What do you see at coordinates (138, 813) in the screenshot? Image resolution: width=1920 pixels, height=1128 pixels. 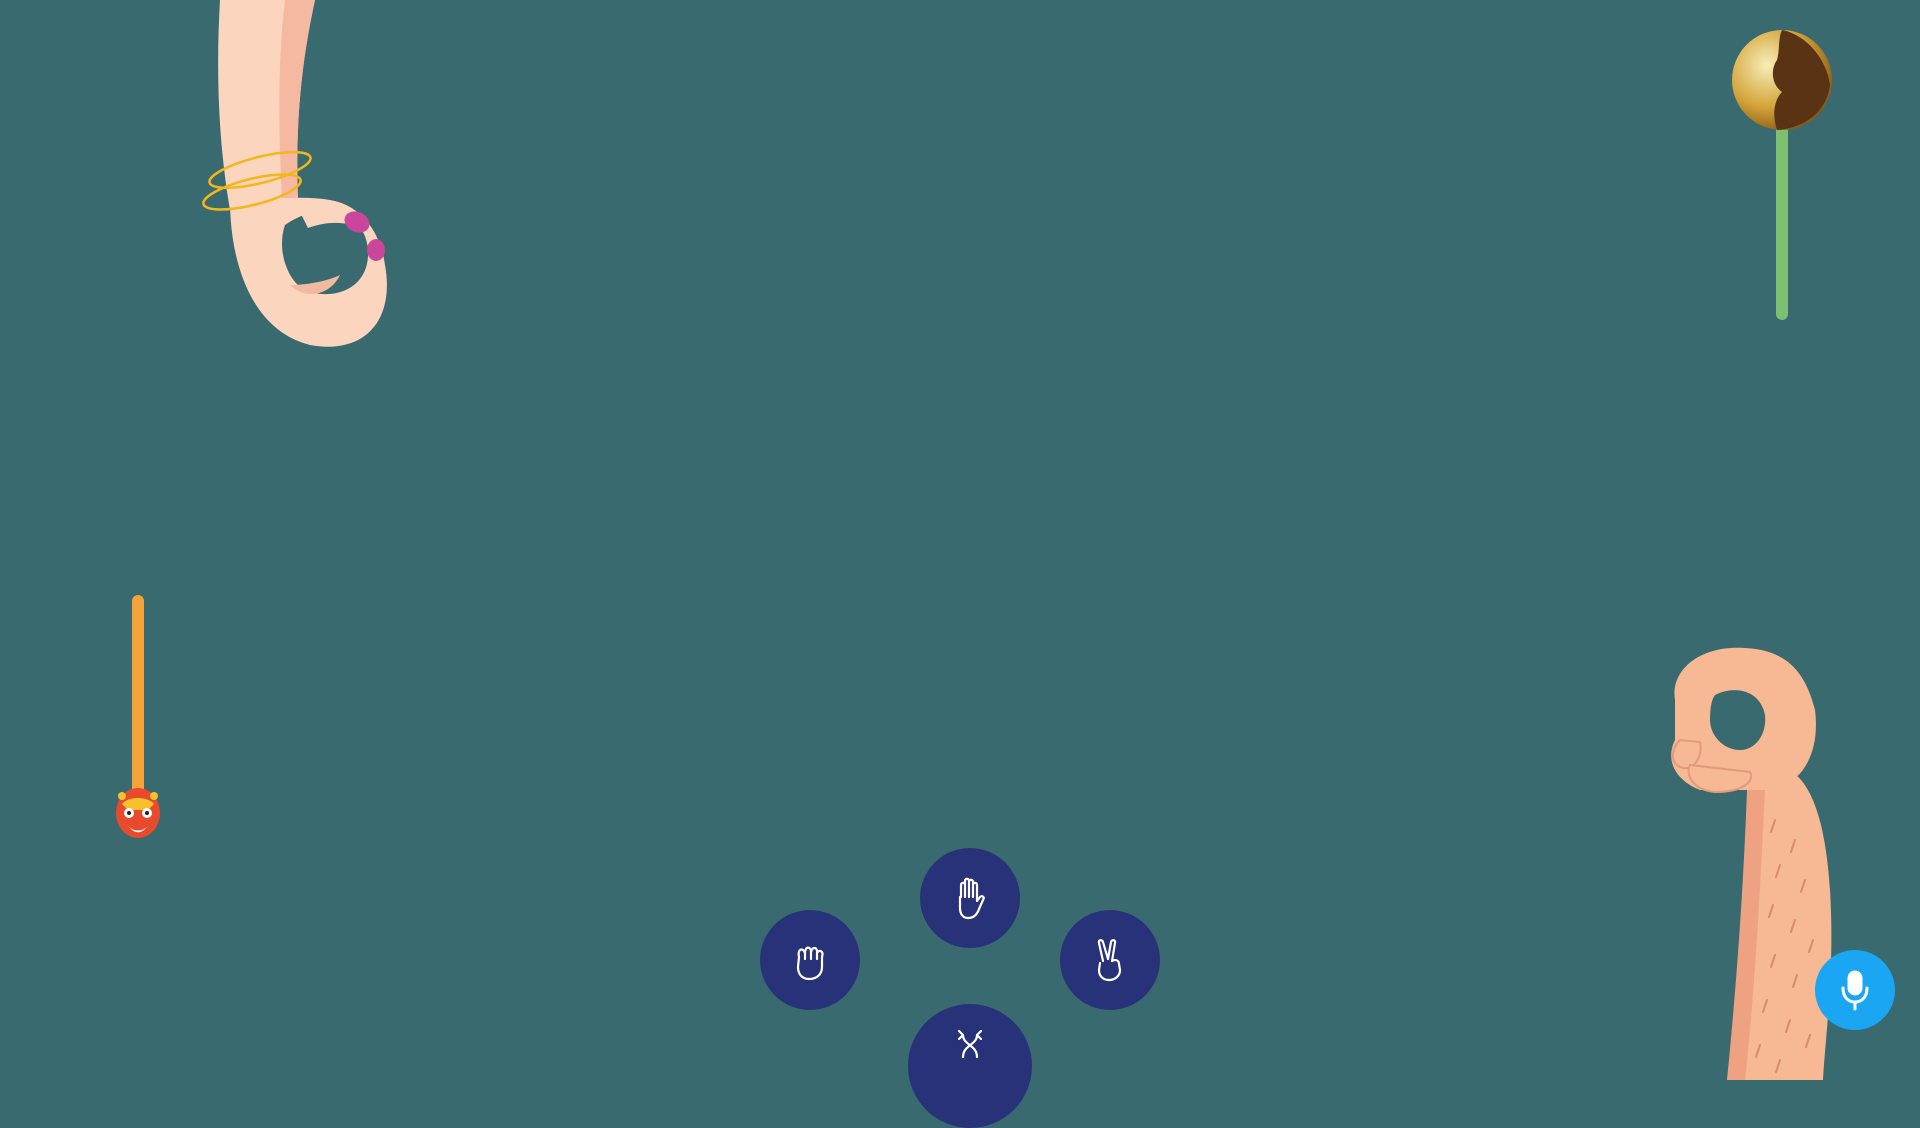 I see `luchador-mask-icon` at bounding box center [138, 813].